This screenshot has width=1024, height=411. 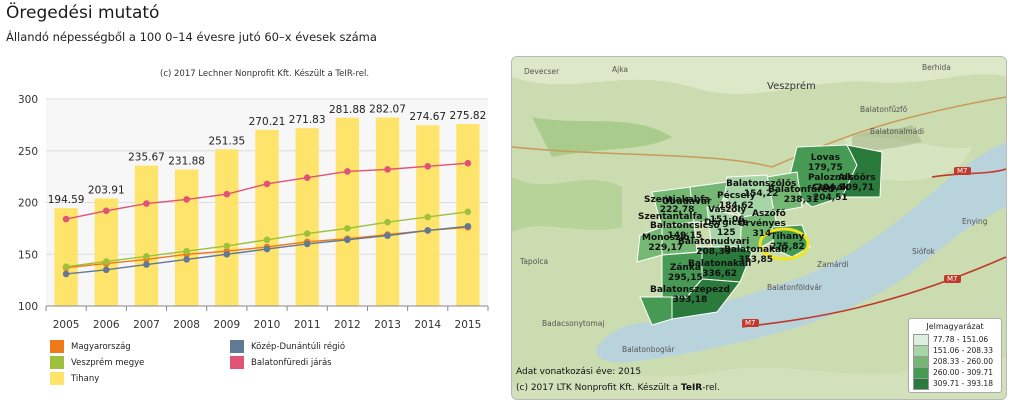 I want to click on place-label: Tapolca, so click(x=534, y=261).